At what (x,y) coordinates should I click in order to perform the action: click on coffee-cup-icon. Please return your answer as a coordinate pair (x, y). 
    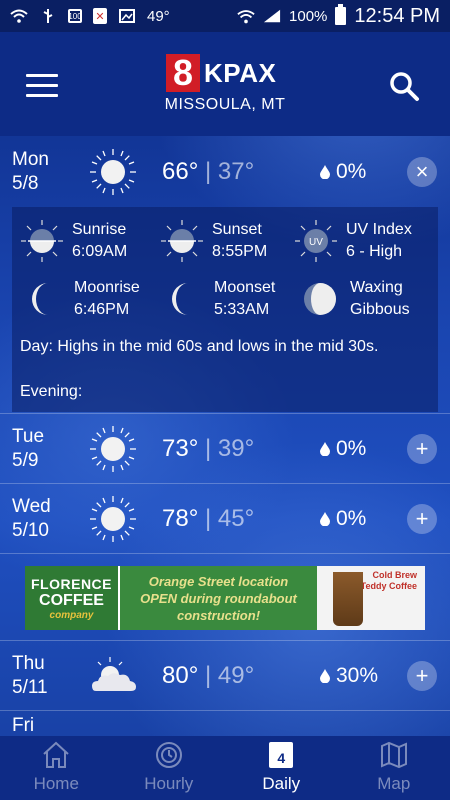
    Looking at the image, I should click on (348, 599).